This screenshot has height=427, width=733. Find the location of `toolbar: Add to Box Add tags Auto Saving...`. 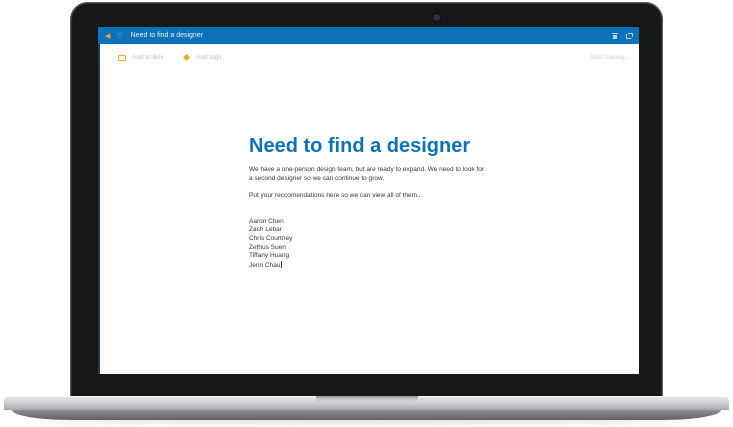

toolbar: Add to Box Add tags Auto Saving... is located at coordinates (368, 57).